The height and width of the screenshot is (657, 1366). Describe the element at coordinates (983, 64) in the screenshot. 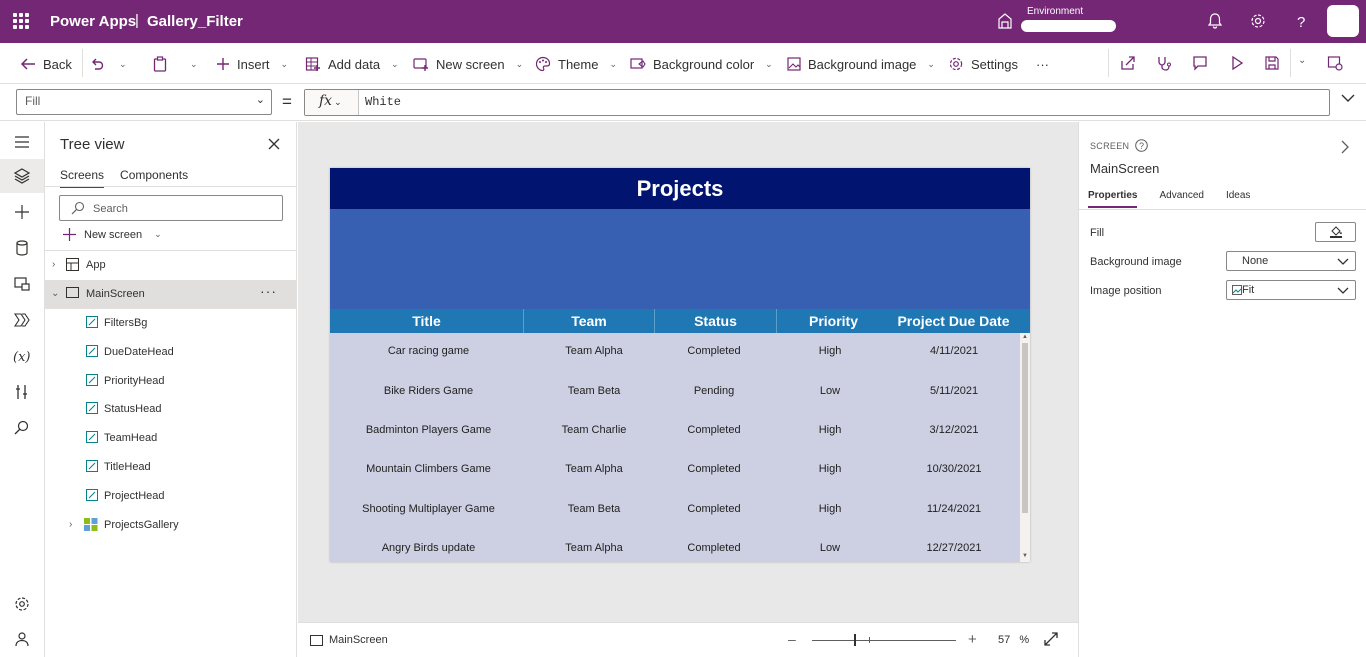

I see `settings-button: Settings` at that location.